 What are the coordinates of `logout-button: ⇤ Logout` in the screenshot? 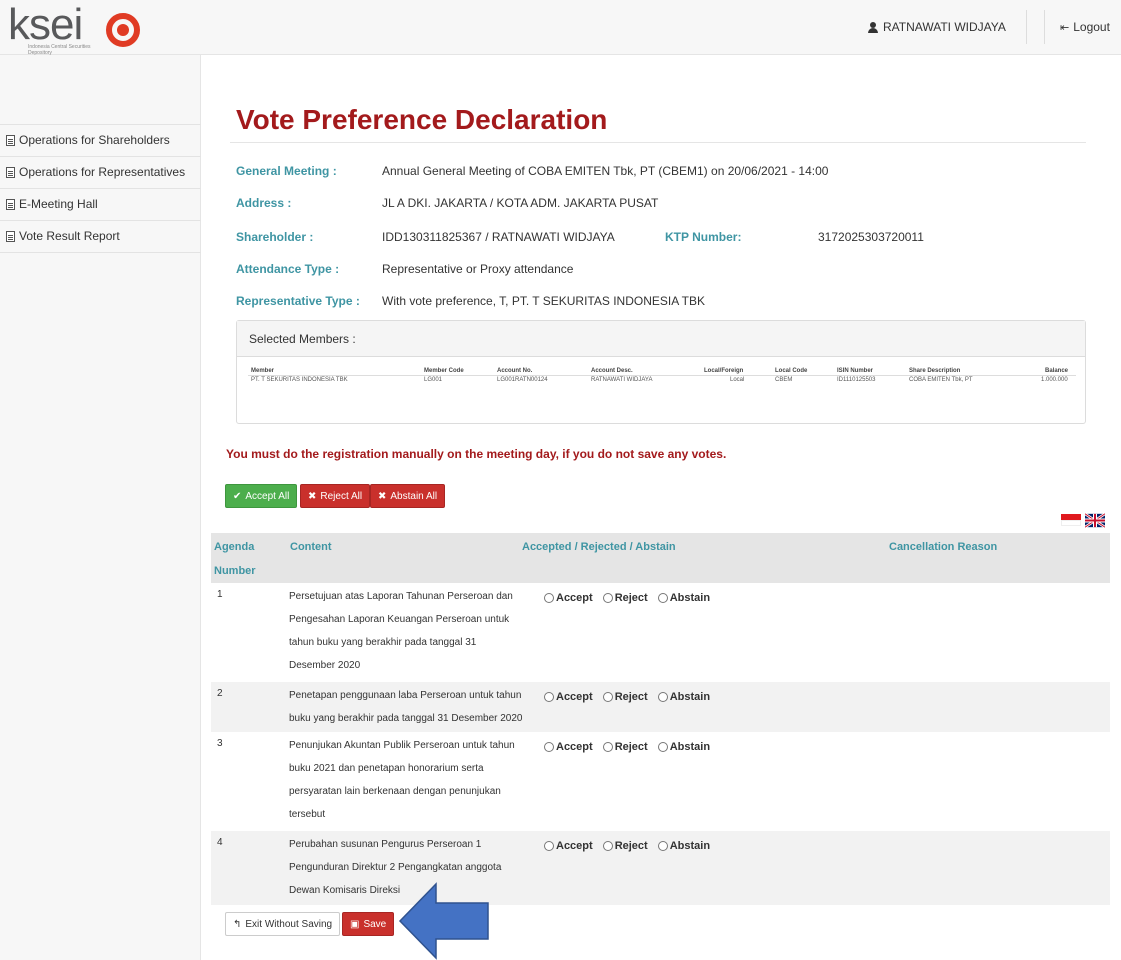 It's located at (1085, 27).